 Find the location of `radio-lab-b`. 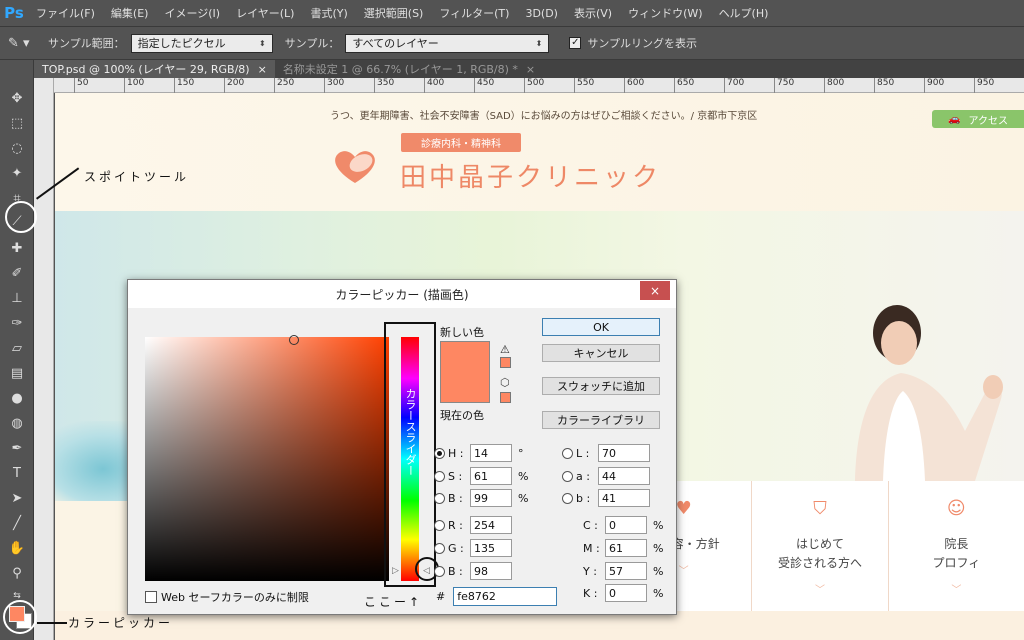

radio-lab-b is located at coordinates (567, 498).